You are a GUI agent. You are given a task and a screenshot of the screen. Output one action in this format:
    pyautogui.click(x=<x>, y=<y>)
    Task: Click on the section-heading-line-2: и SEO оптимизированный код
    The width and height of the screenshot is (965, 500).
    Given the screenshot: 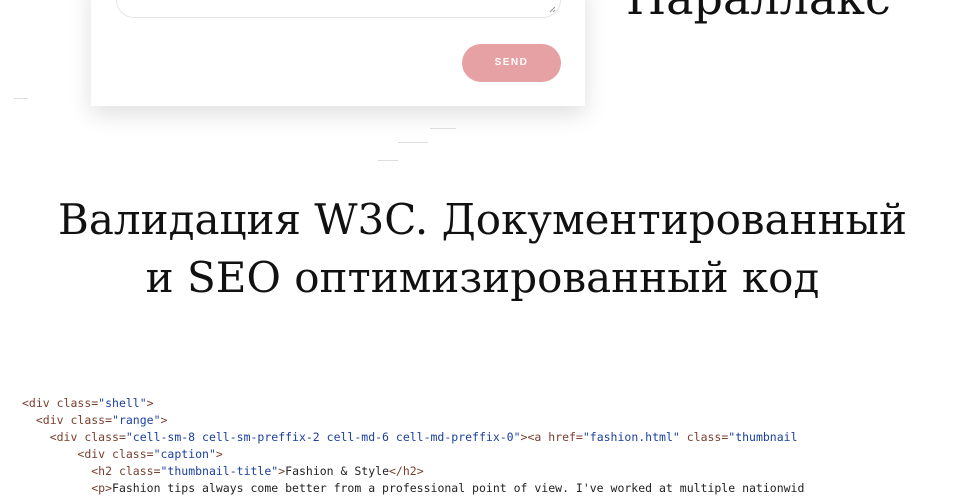 What is the action you would take?
    pyautogui.click(x=482, y=277)
    